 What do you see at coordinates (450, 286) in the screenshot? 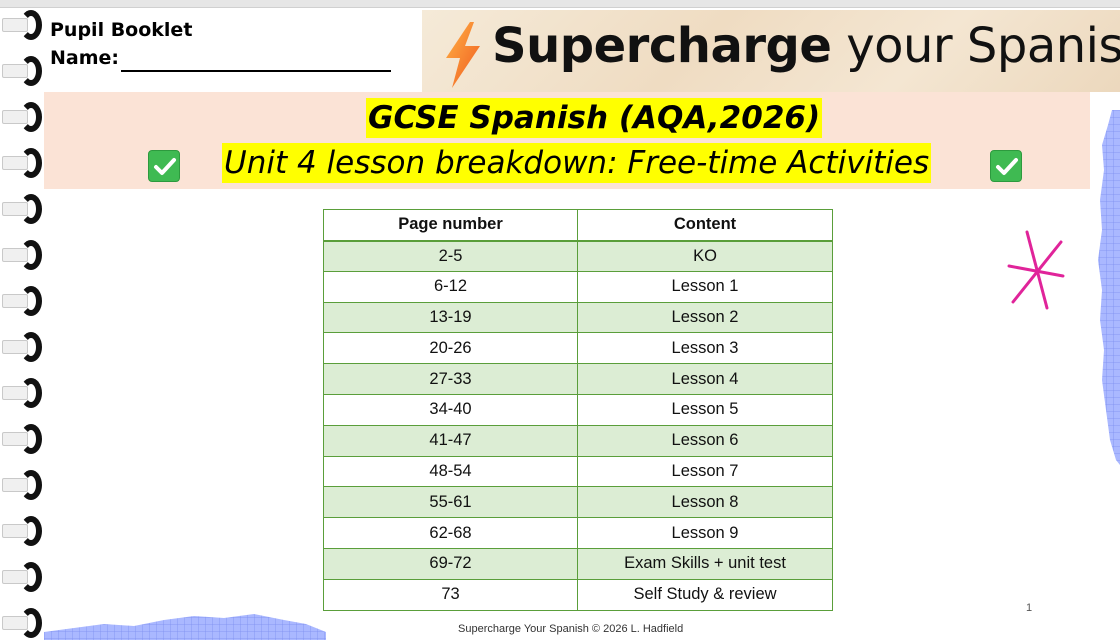
I see `page-number-cell: 6-12` at bounding box center [450, 286].